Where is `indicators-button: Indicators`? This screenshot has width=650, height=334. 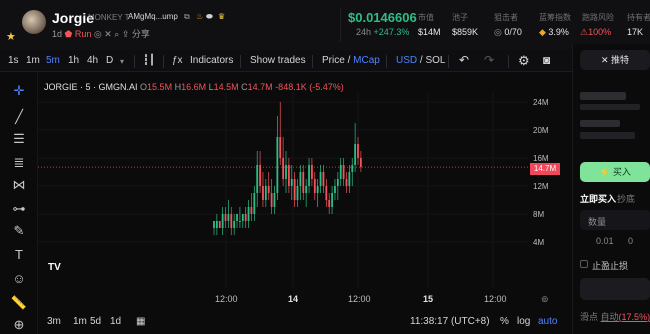
indicators-button: Indicators is located at coordinates (211, 60).